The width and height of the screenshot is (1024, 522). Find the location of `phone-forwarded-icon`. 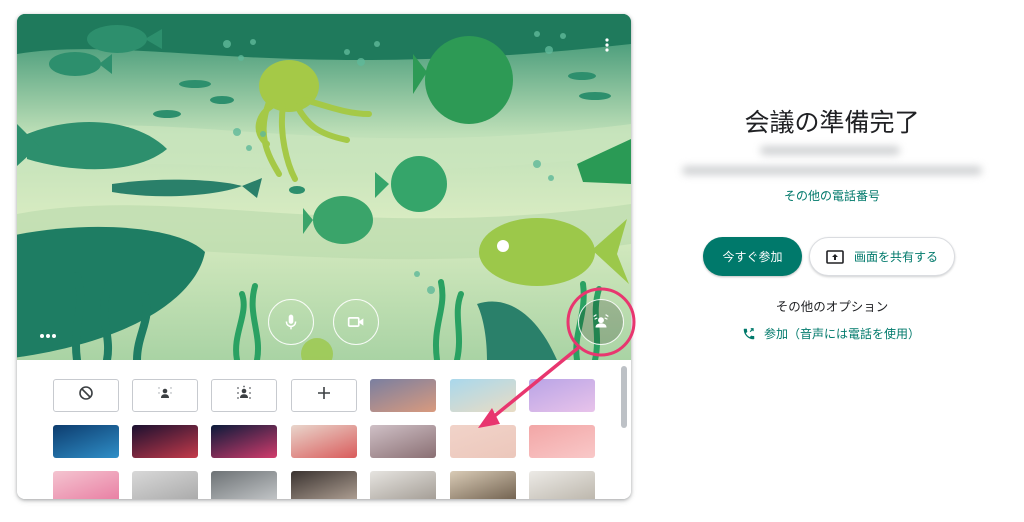

phone-forwarded-icon is located at coordinates (749, 333).